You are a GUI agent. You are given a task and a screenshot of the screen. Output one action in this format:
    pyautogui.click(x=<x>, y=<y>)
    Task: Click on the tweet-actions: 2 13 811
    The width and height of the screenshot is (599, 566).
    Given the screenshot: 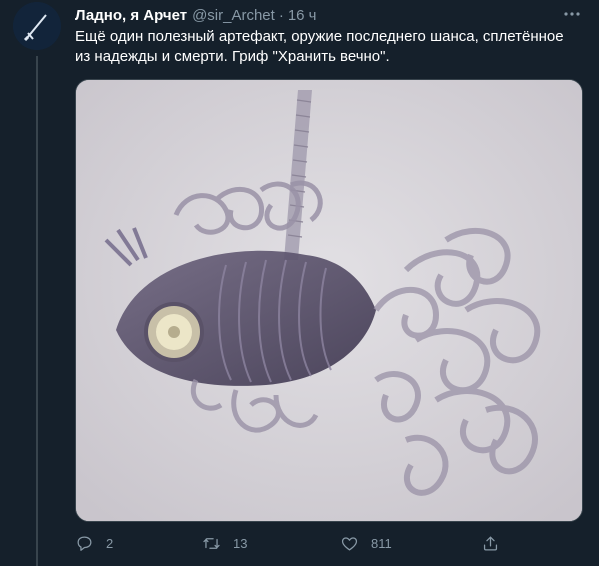 What is the action you would take?
    pyautogui.click(x=328, y=543)
    